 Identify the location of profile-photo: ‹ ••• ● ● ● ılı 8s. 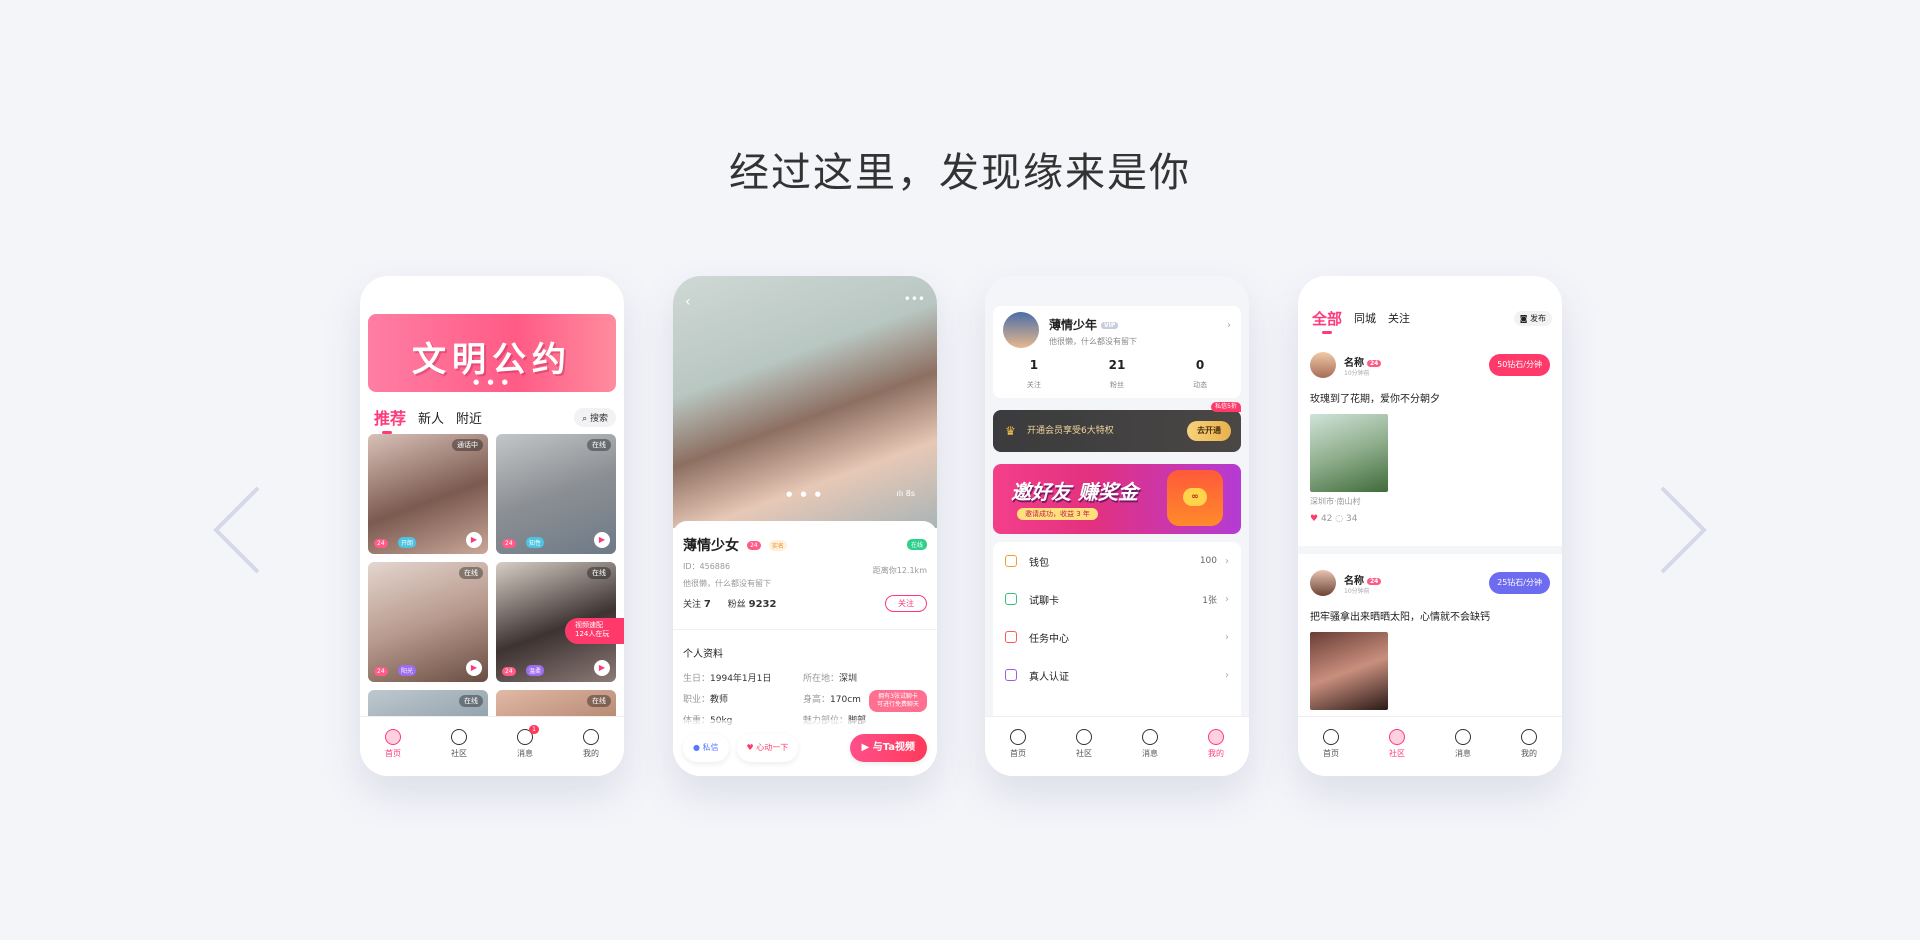
(805, 402).